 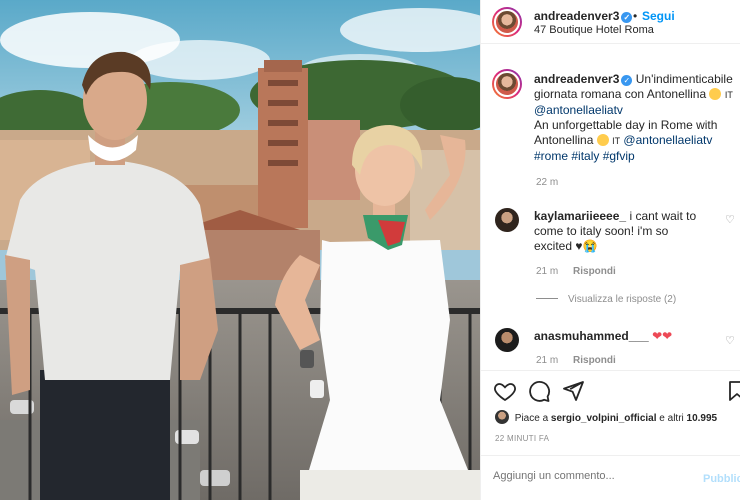 I want to click on author-avatar, so click(x=507, y=22).